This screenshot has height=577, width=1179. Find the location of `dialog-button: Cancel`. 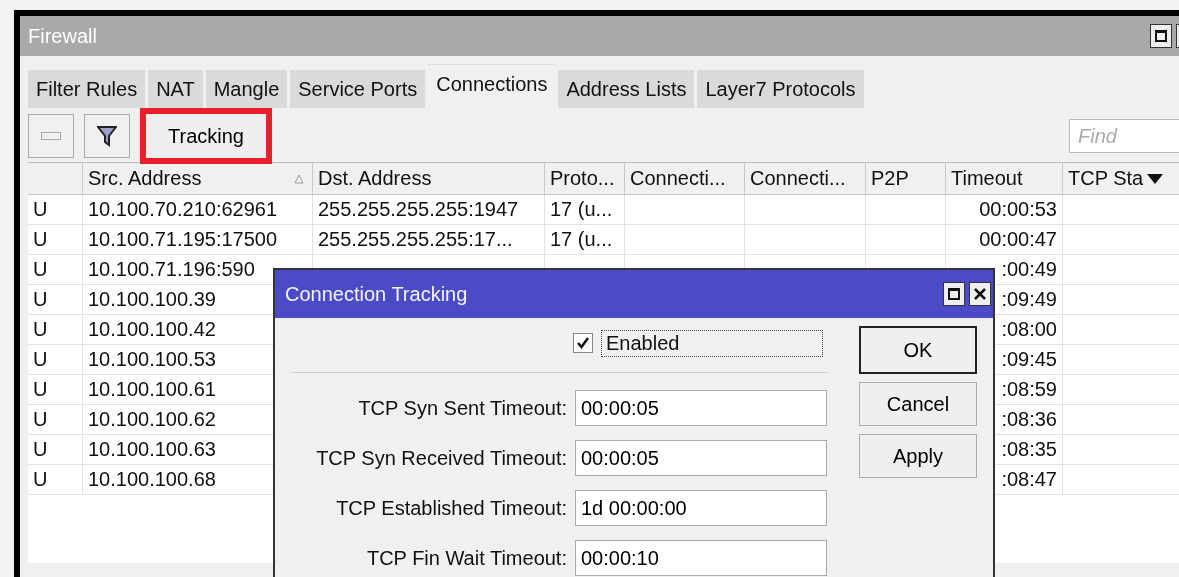

dialog-button: Cancel is located at coordinates (918, 404).